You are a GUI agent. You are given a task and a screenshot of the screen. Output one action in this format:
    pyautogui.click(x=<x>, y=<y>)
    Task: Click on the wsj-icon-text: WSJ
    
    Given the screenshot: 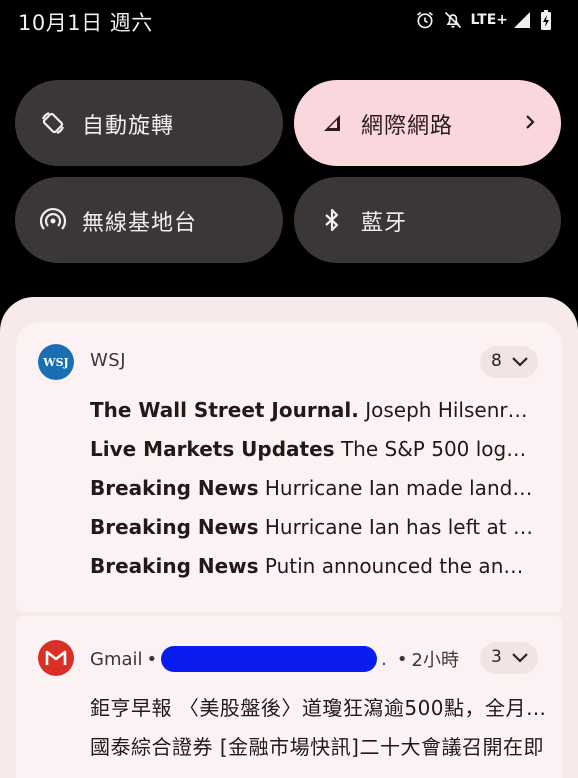 What is the action you would take?
    pyautogui.click(x=56, y=362)
    